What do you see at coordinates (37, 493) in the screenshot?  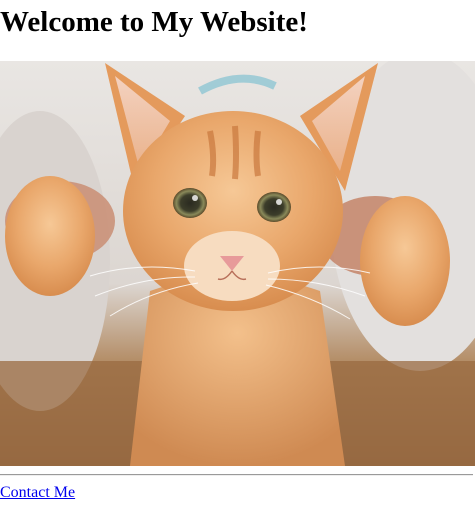 I see `contact-me-link: Contact Me` at bounding box center [37, 493].